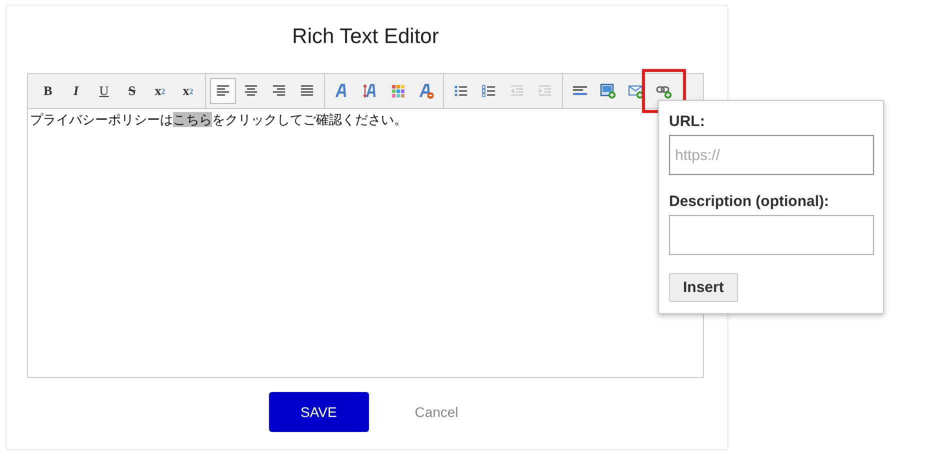 The height and width of the screenshot is (453, 935). I want to click on color-grid-icon, so click(398, 91).